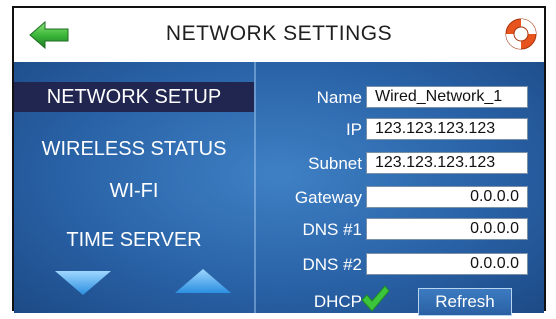  Describe the element at coordinates (335, 163) in the screenshot. I see `subnet-label: Subnet` at that location.